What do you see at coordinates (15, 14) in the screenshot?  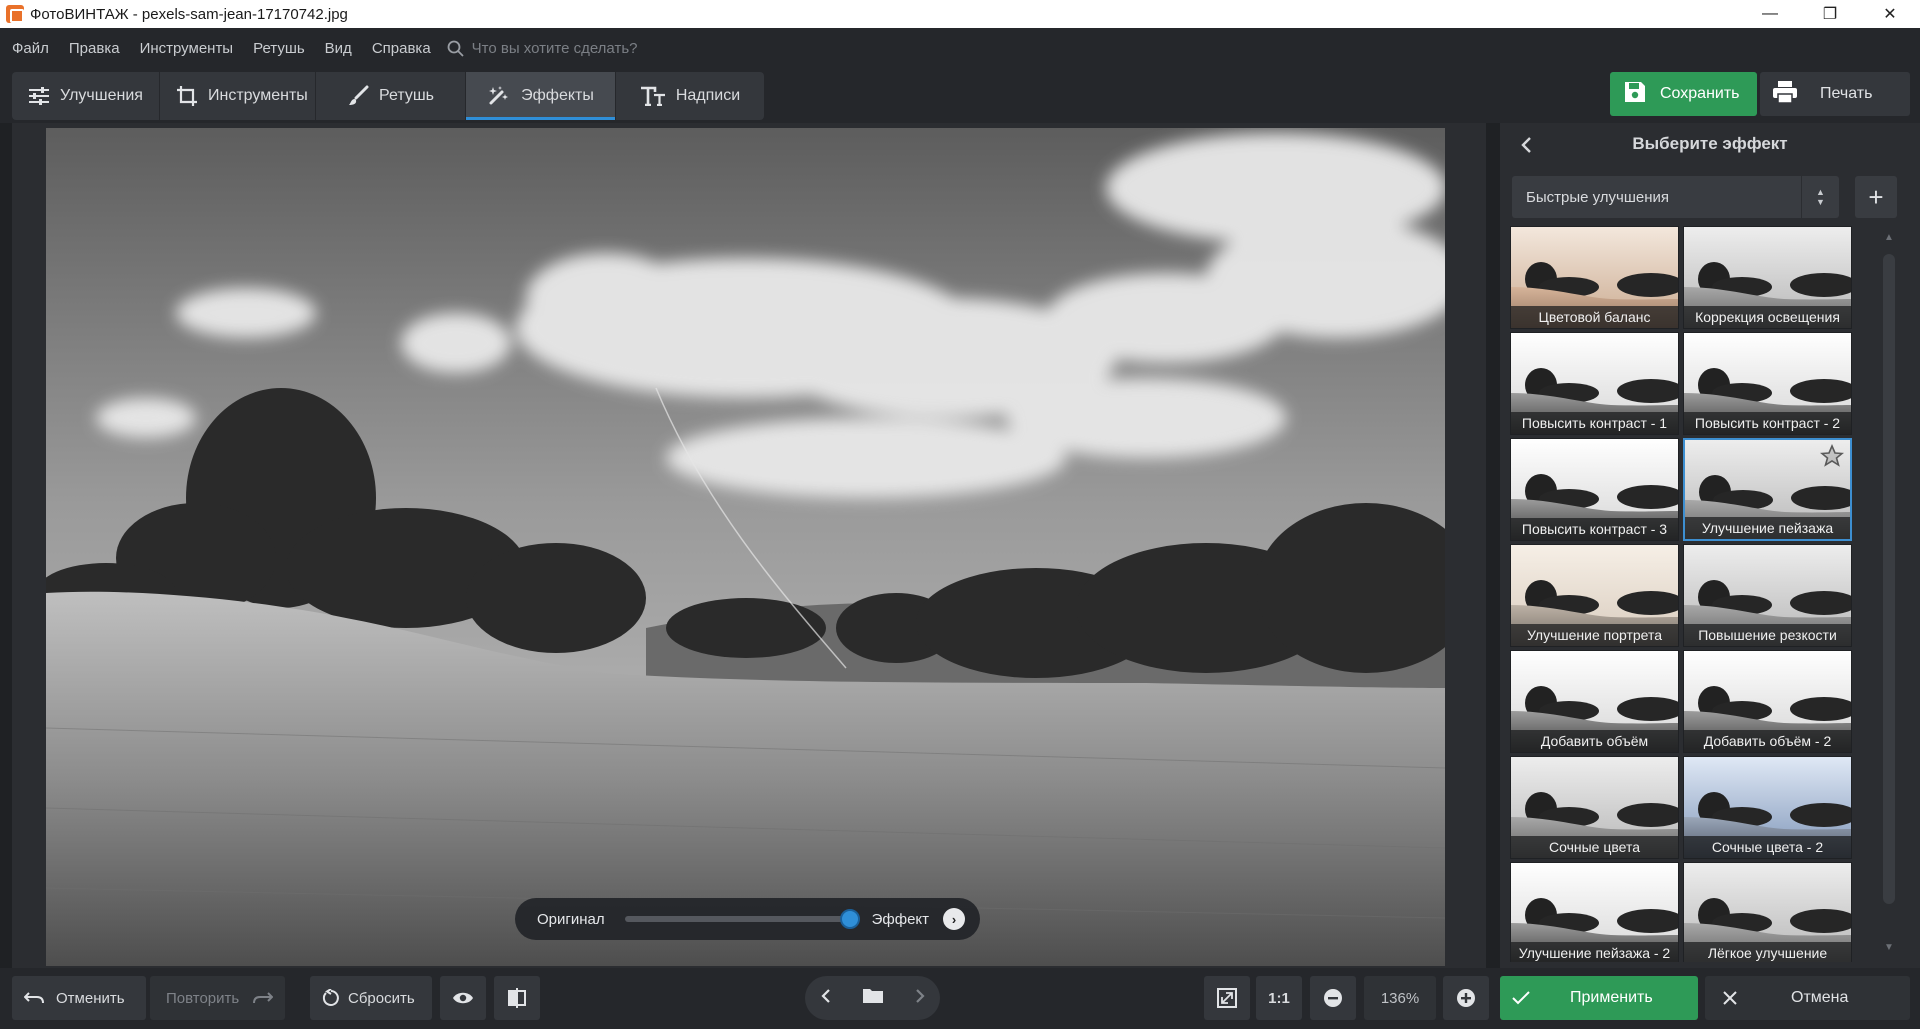 I see `app-logo-icon` at bounding box center [15, 14].